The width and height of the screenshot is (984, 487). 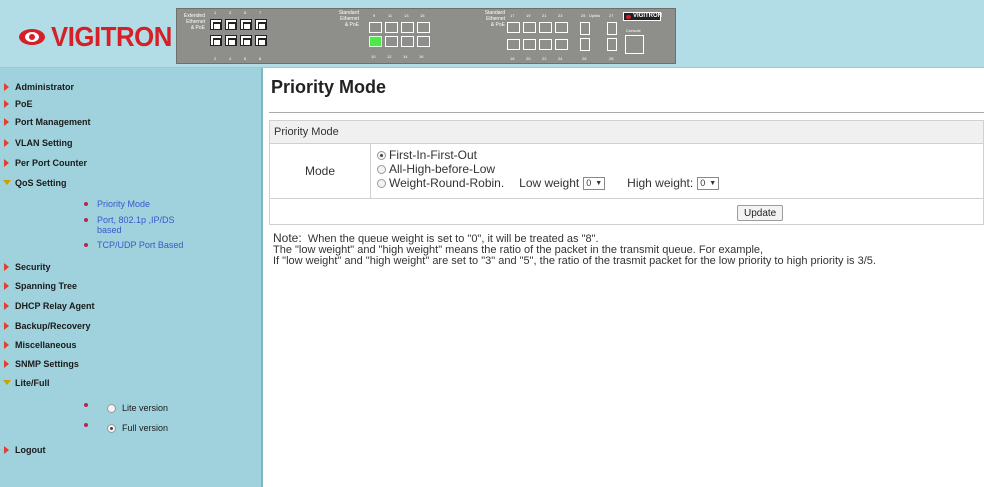 I want to click on port-number: 8, so click(x=260, y=58).